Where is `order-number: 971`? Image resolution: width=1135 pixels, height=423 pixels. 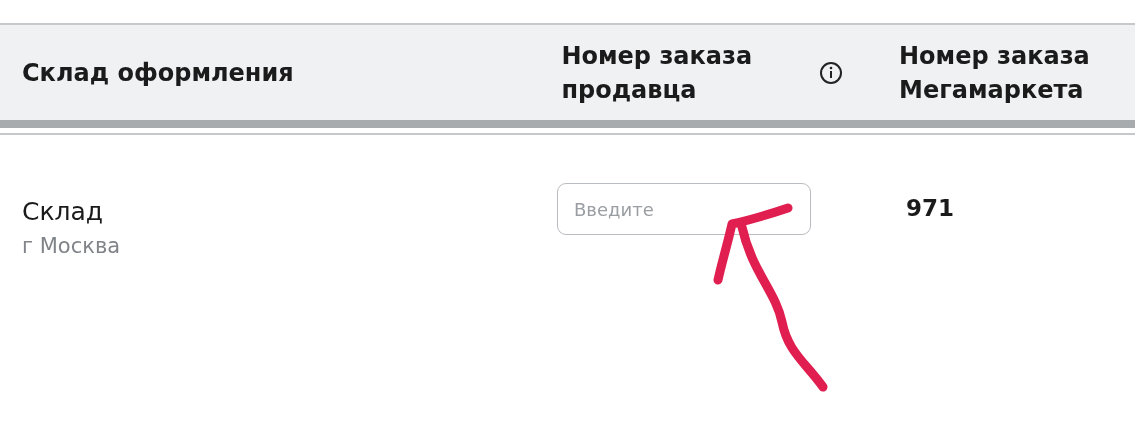 order-number: 971 is located at coordinates (930, 208).